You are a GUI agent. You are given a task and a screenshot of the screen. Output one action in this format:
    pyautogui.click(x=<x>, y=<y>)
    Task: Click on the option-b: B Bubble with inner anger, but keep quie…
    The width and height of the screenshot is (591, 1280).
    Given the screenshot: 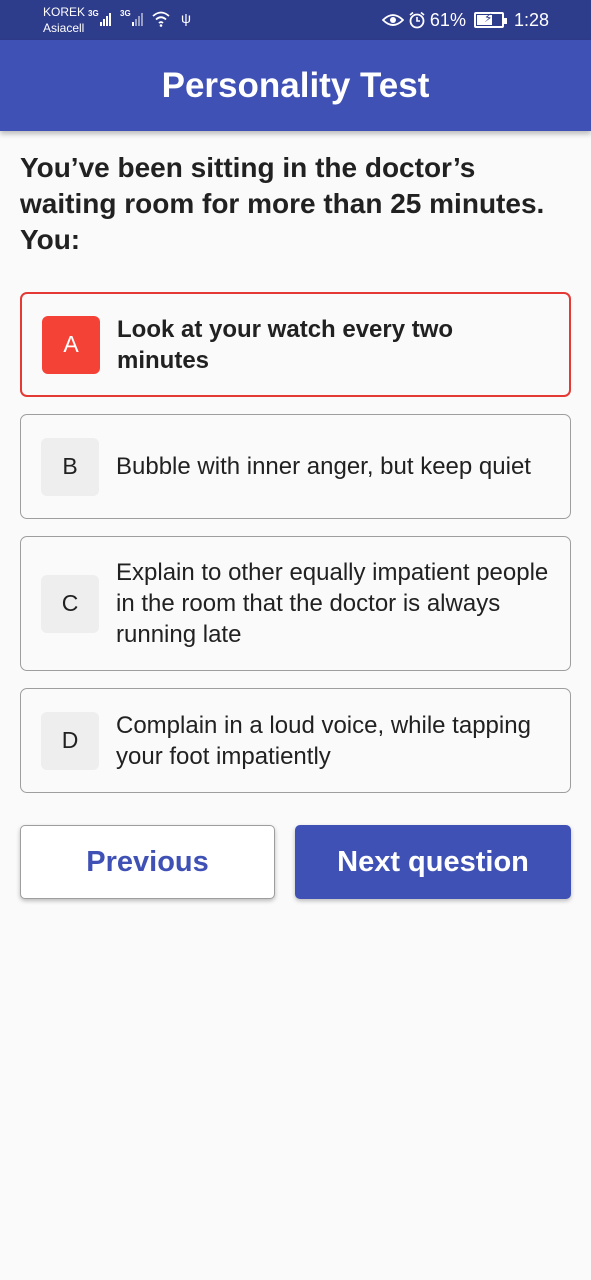 What is the action you would take?
    pyautogui.click(x=295, y=466)
    